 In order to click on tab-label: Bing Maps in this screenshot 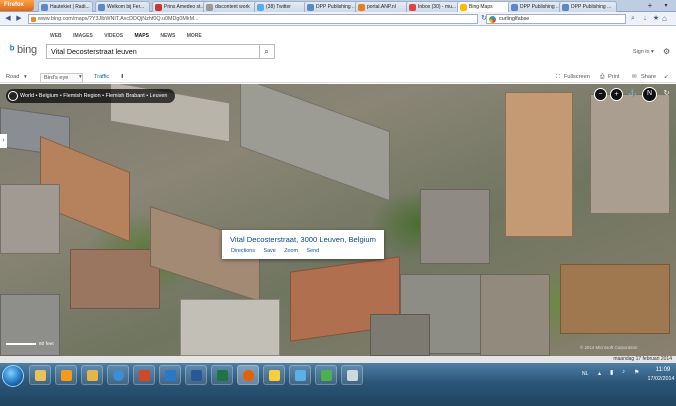, I will do `click(481, 7)`.